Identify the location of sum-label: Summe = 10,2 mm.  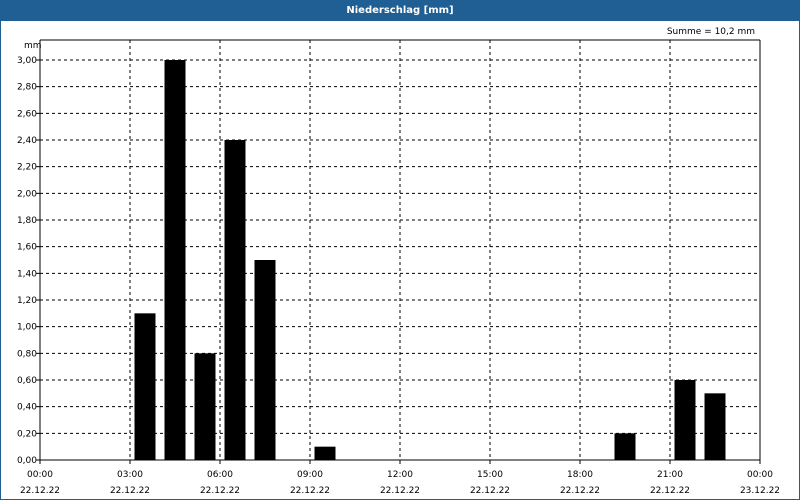
(711, 32).